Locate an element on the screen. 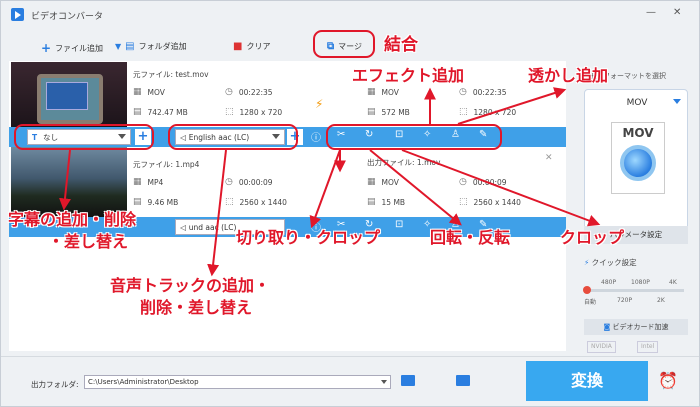  annotation-subtitle-1: 字幕の追加・削除 is located at coordinates (72, 219).